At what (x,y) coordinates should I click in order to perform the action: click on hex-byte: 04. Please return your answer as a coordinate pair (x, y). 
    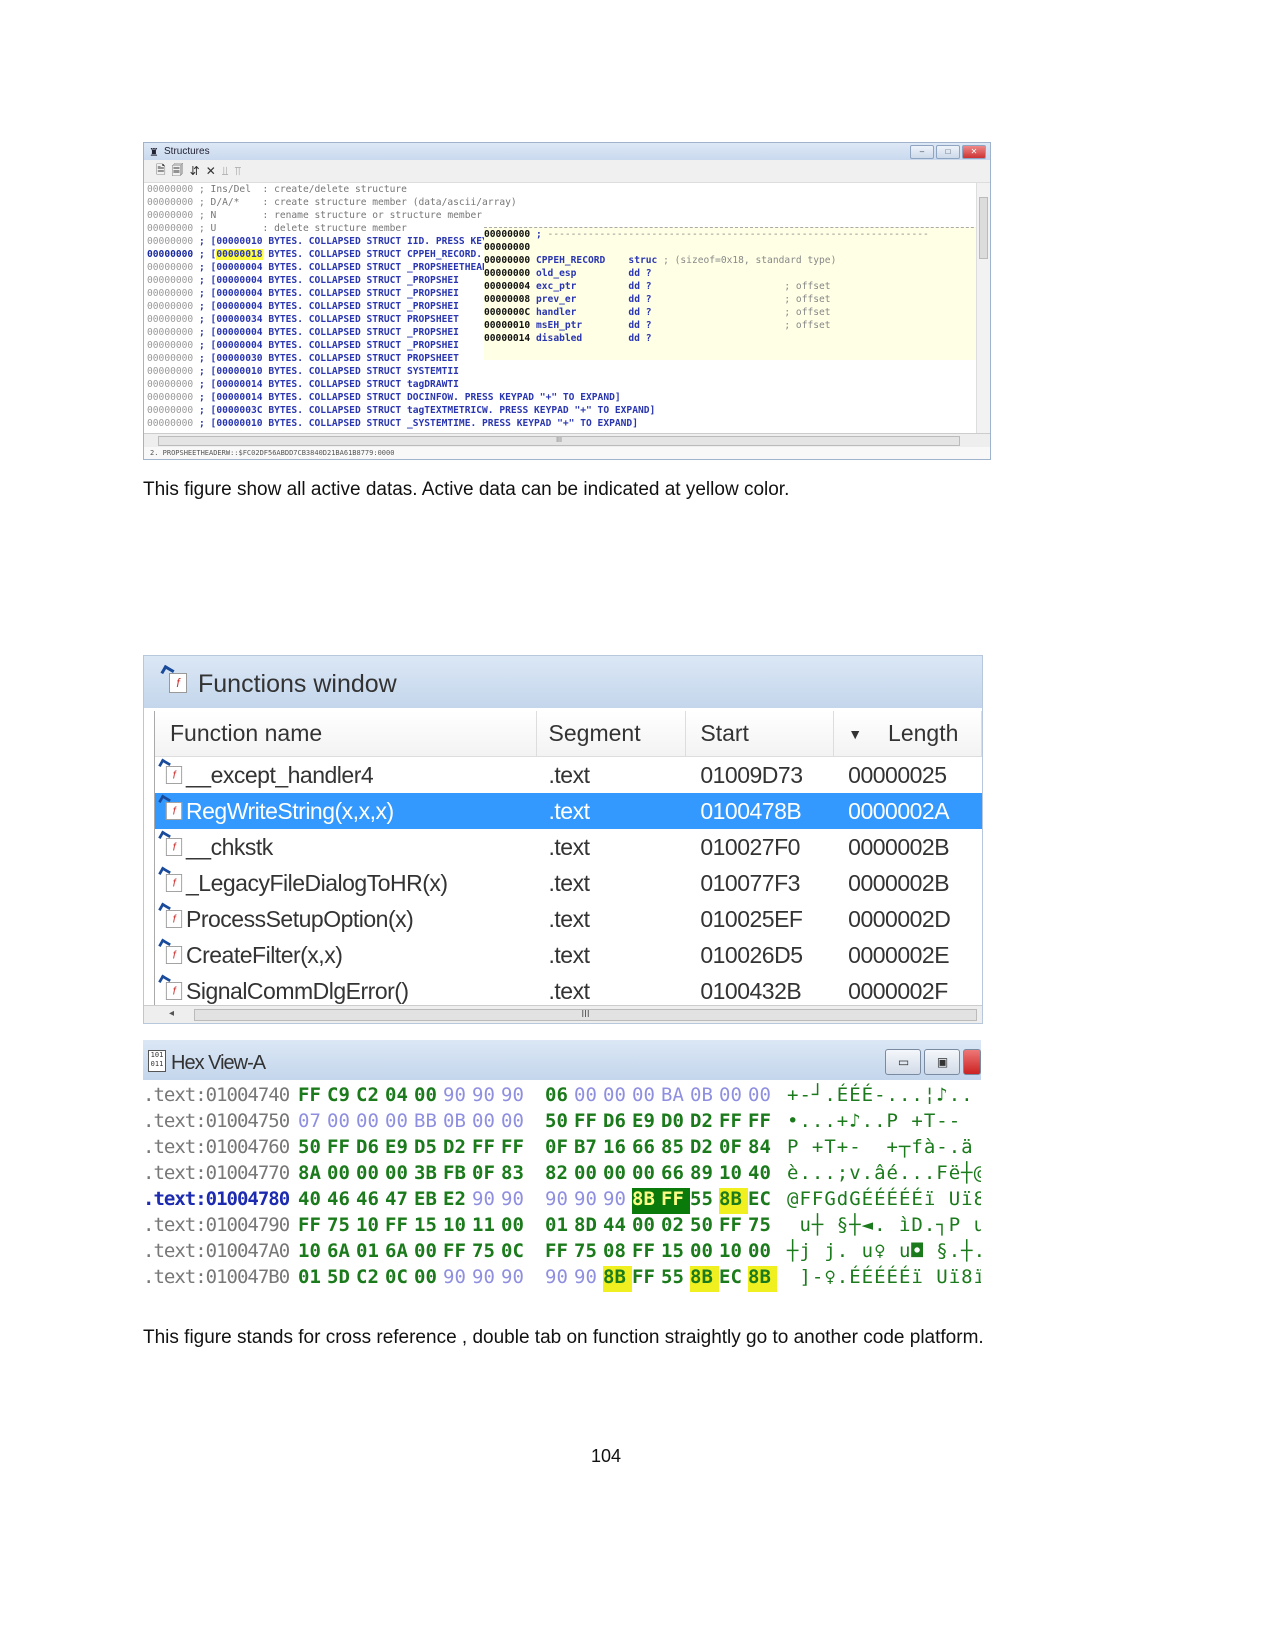
    Looking at the image, I should click on (399, 1097).